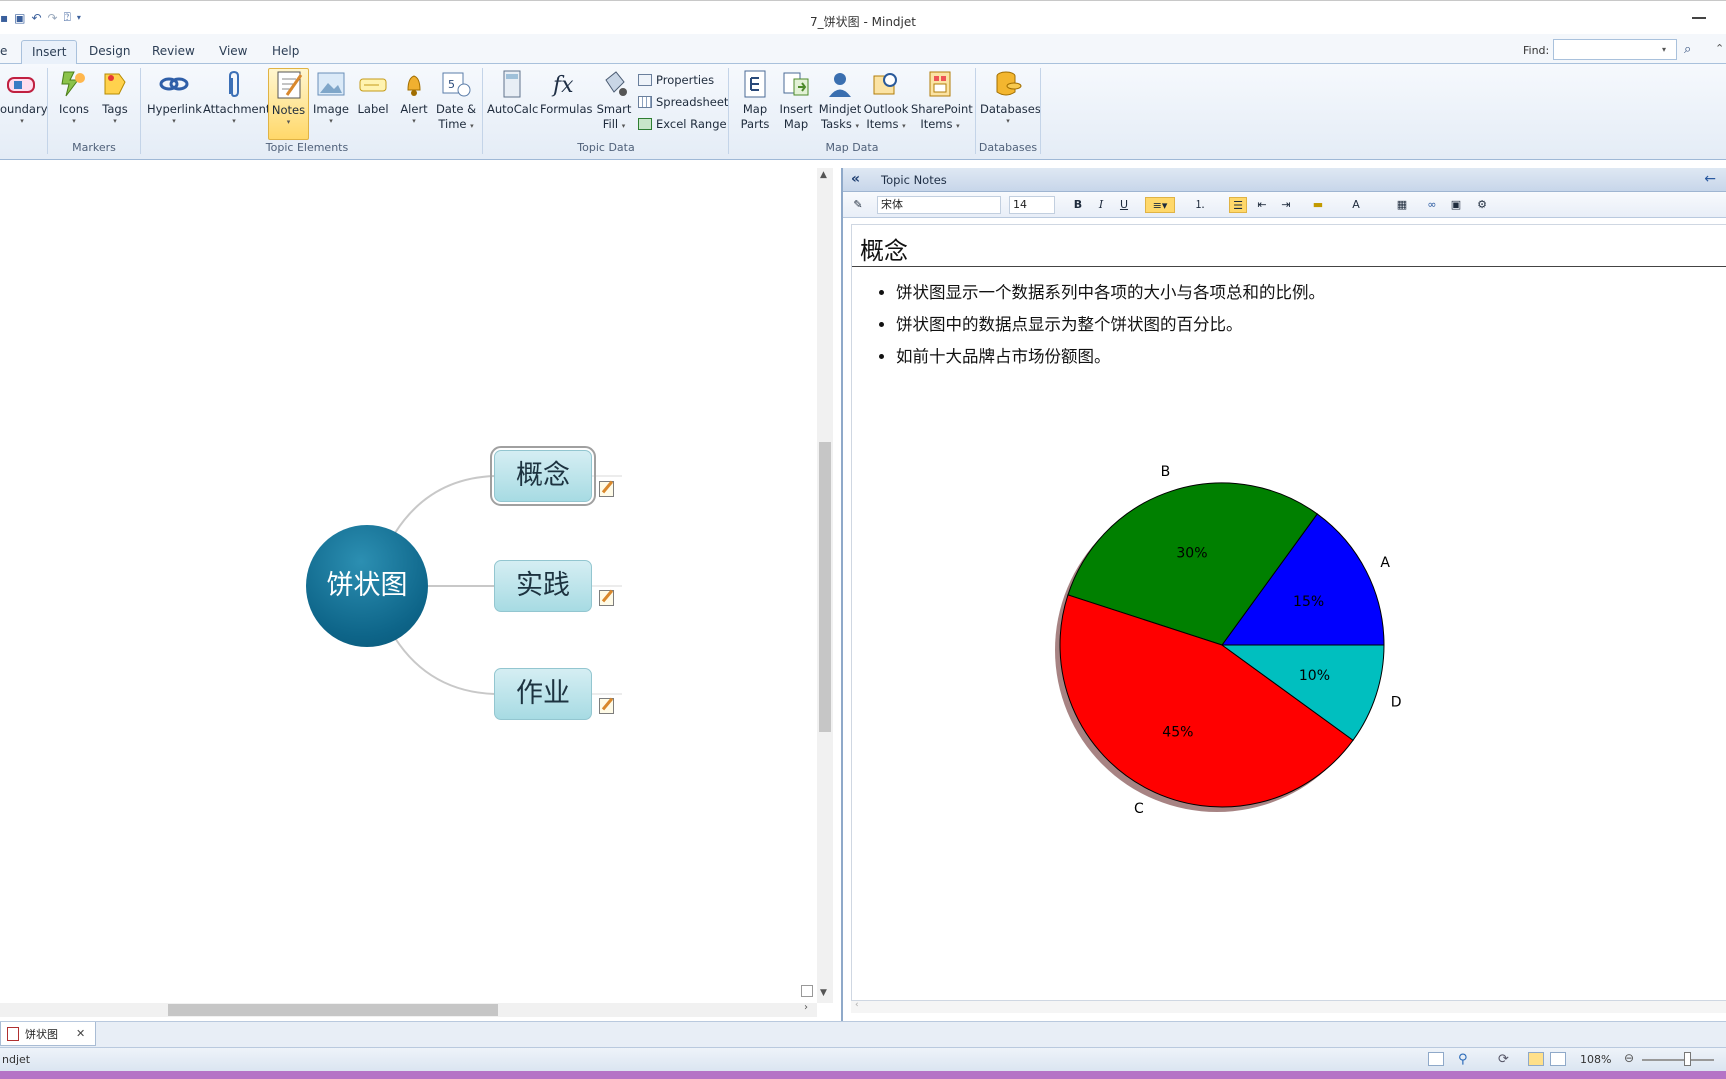 The height and width of the screenshot is (1079, 1726). Describe the element at coordinates (566, 92) in the screenshot. I see `formulas-button: fx Formulas` at that location.